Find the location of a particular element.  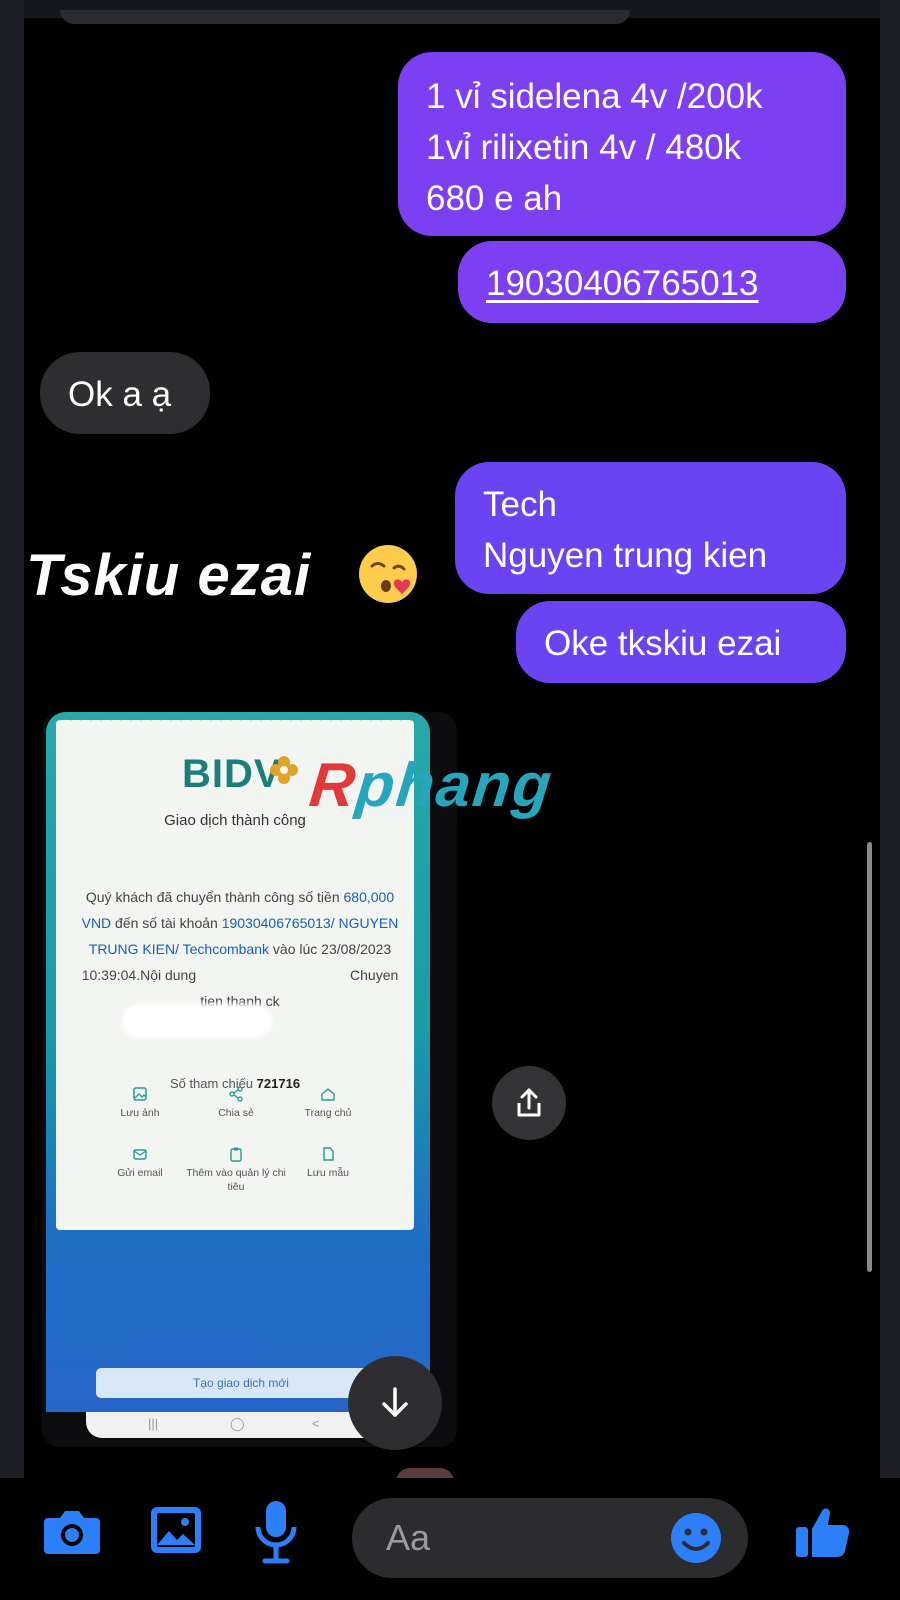

gallery-icon is located at coordinates (176, 1530).